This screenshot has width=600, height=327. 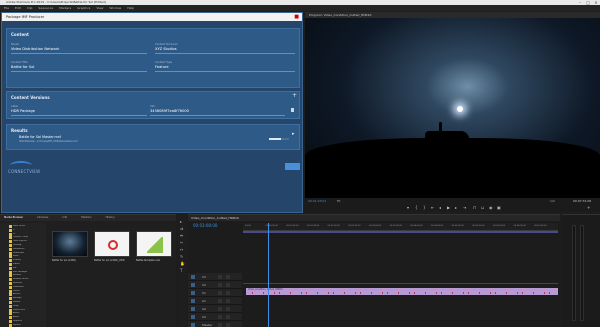 I want to click on folder-item: Desktop, so click(x=28, y=245).